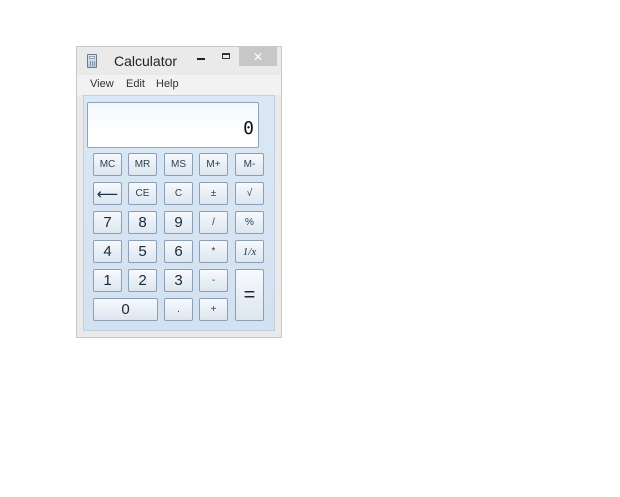 This screenshot has height=497, width=620. Describe the element at coordinates (107, 193) in the screenshot. I see `backspace-button: ⟵` at that location.